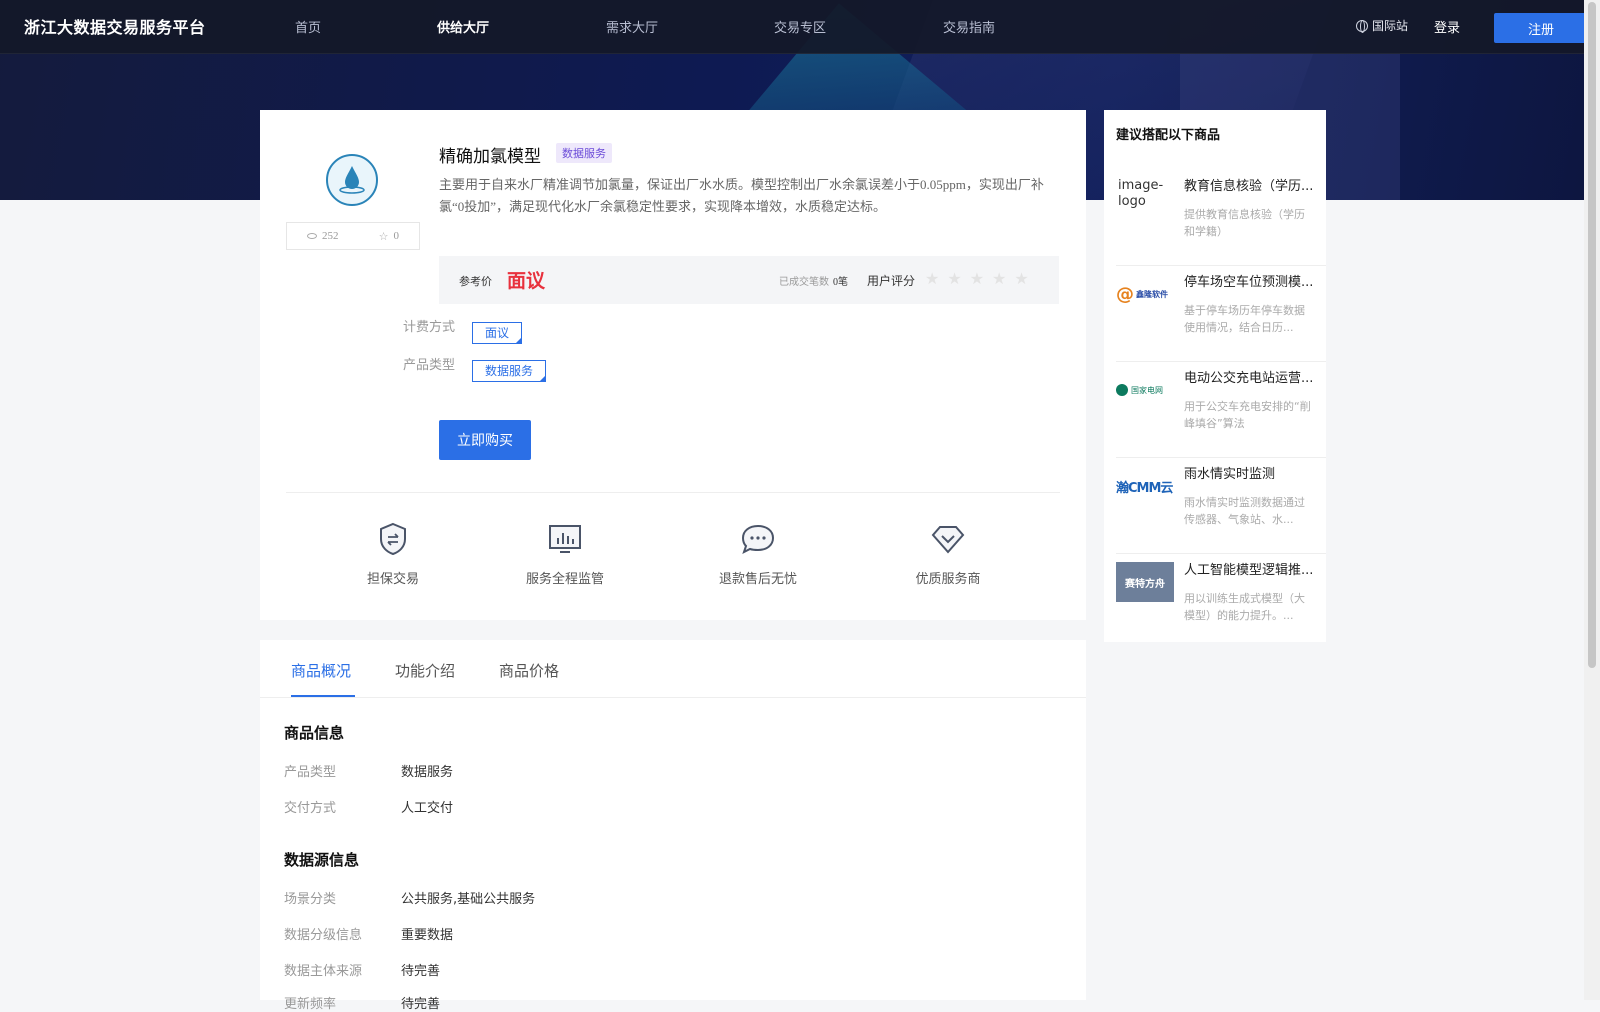 This screenshot has height=1012, width=1600. I want to click on price-bar: 参考价 面议 已成交笔数 0笔 用户评分 ★ ★ ★ ★ ★, so click(749, 280).